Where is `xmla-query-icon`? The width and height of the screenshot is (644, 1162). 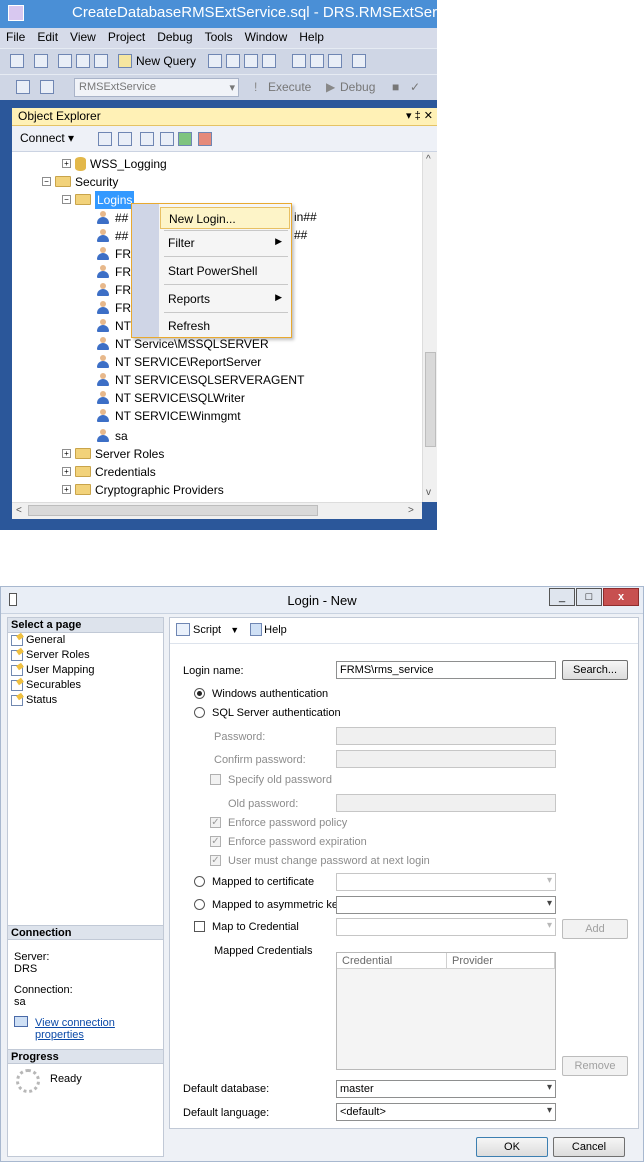 xmla-query-icon is located at coordinates (251, 61).